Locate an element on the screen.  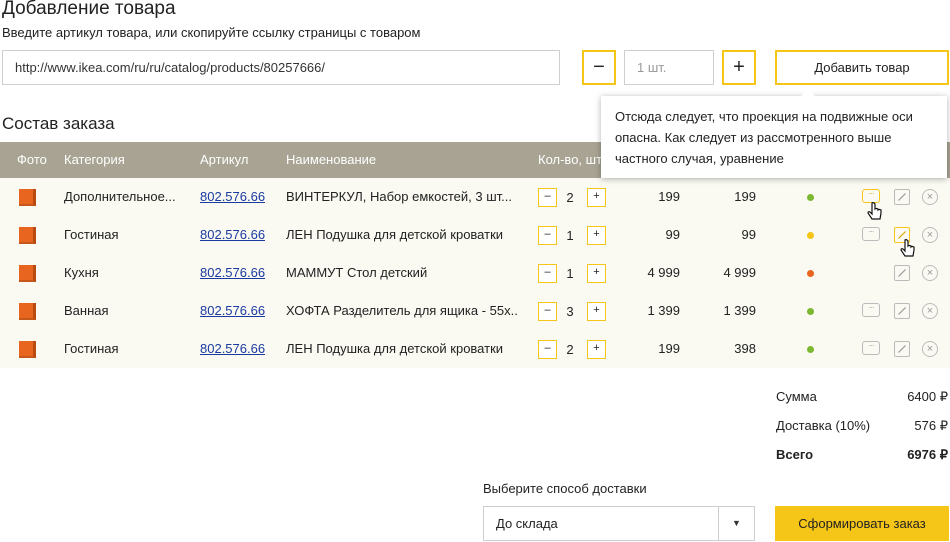
price-cell: 4 999 is located at coordinates (663, 272).